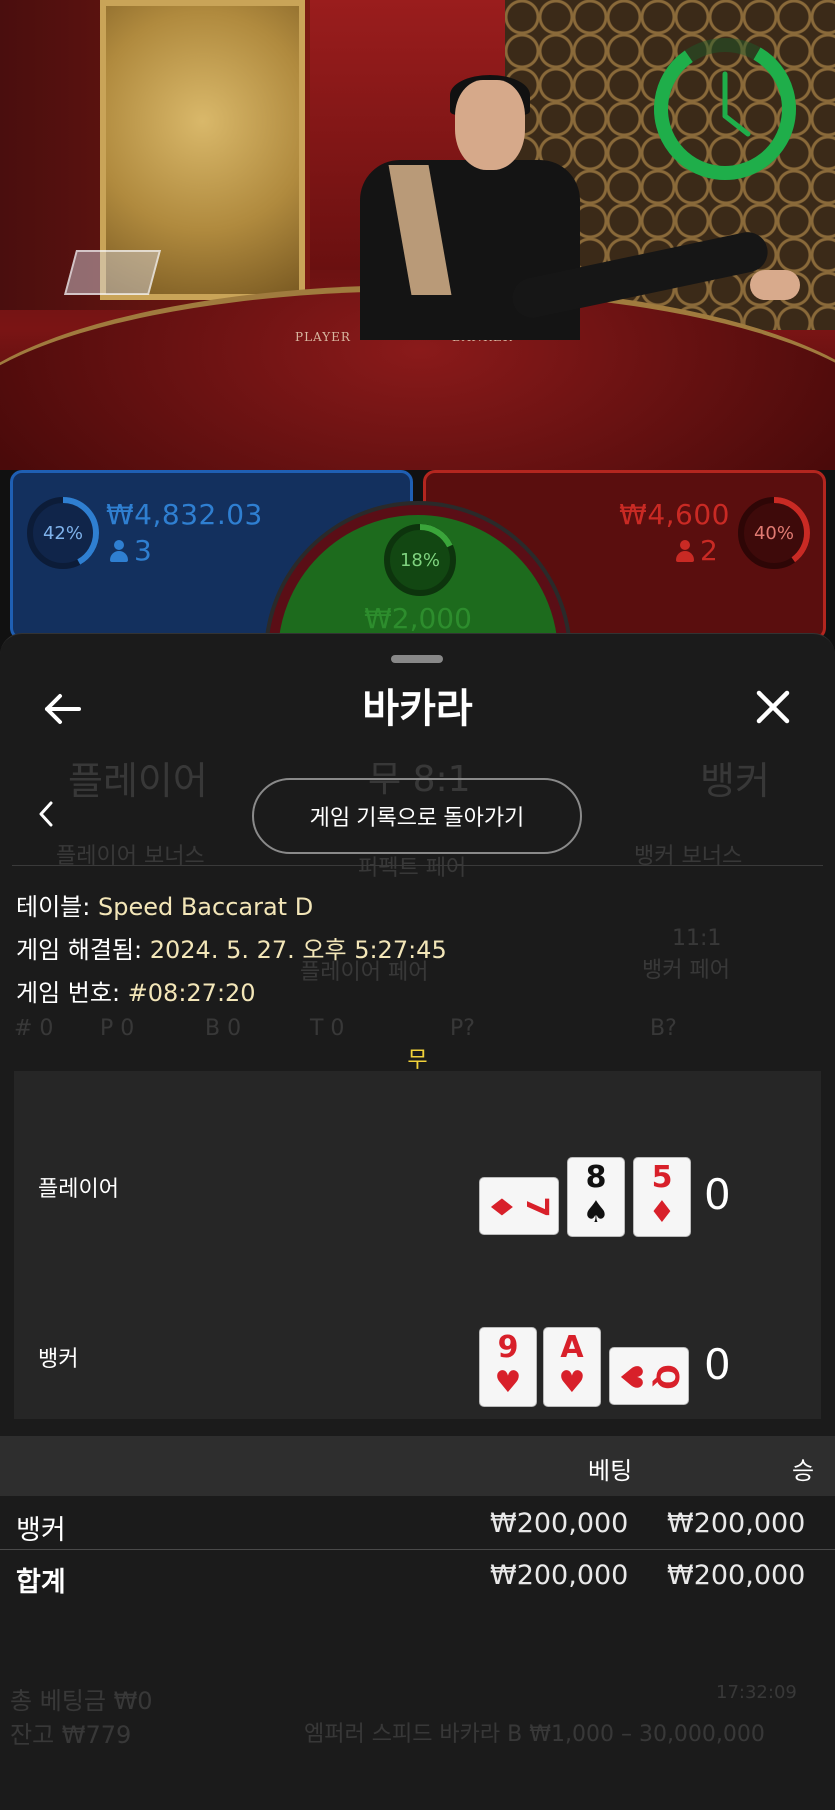 The width and height of the screenshot is (835, 1810). I want to click on banker-percent: 40%, so click(773, 533).